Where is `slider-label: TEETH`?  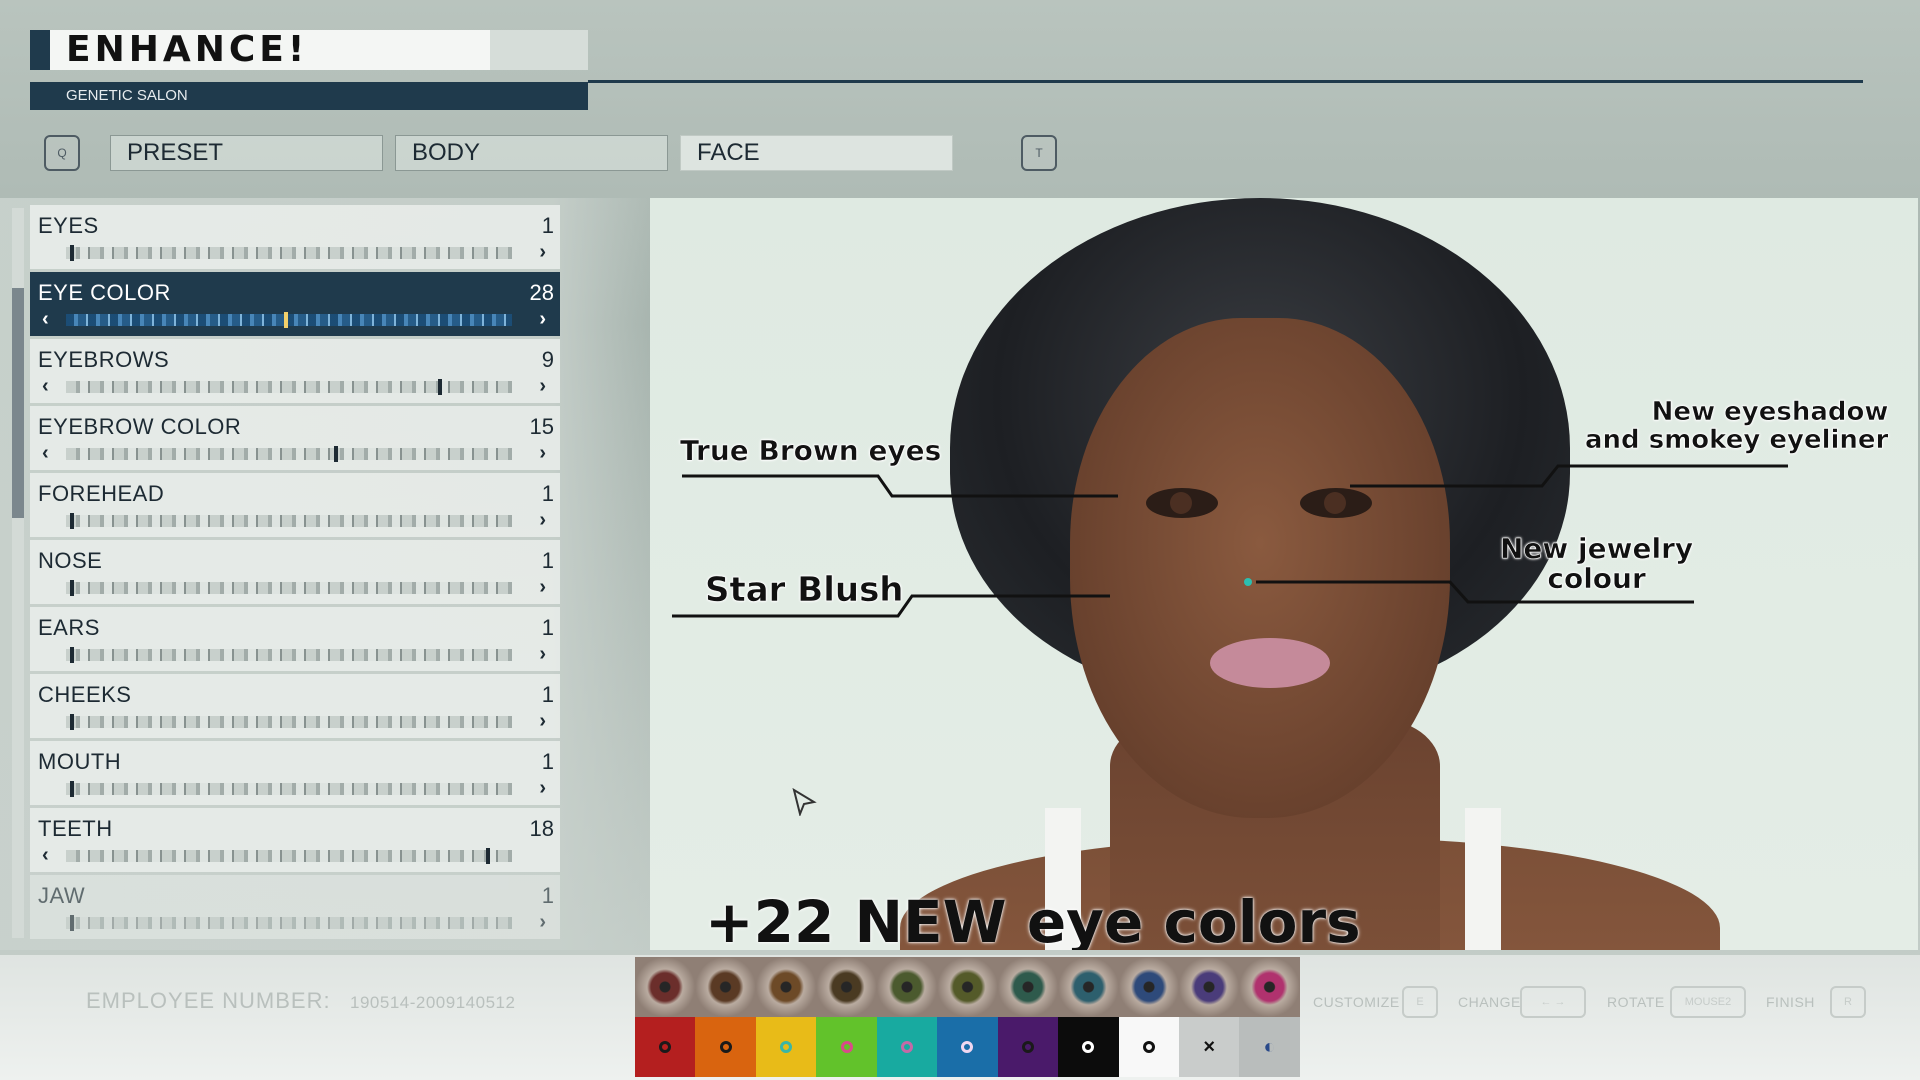
slider-label: TEETH is located at coordinates (75, 828).